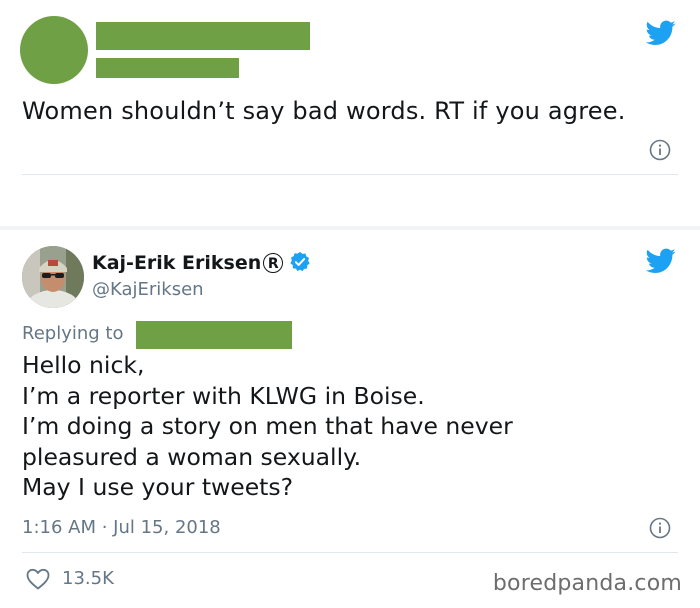 The height and width of the screenshot is (608, 700). Describe the element at coordinates (300, 261) in the screenshot. I see `verified-badge-icon` at that location.